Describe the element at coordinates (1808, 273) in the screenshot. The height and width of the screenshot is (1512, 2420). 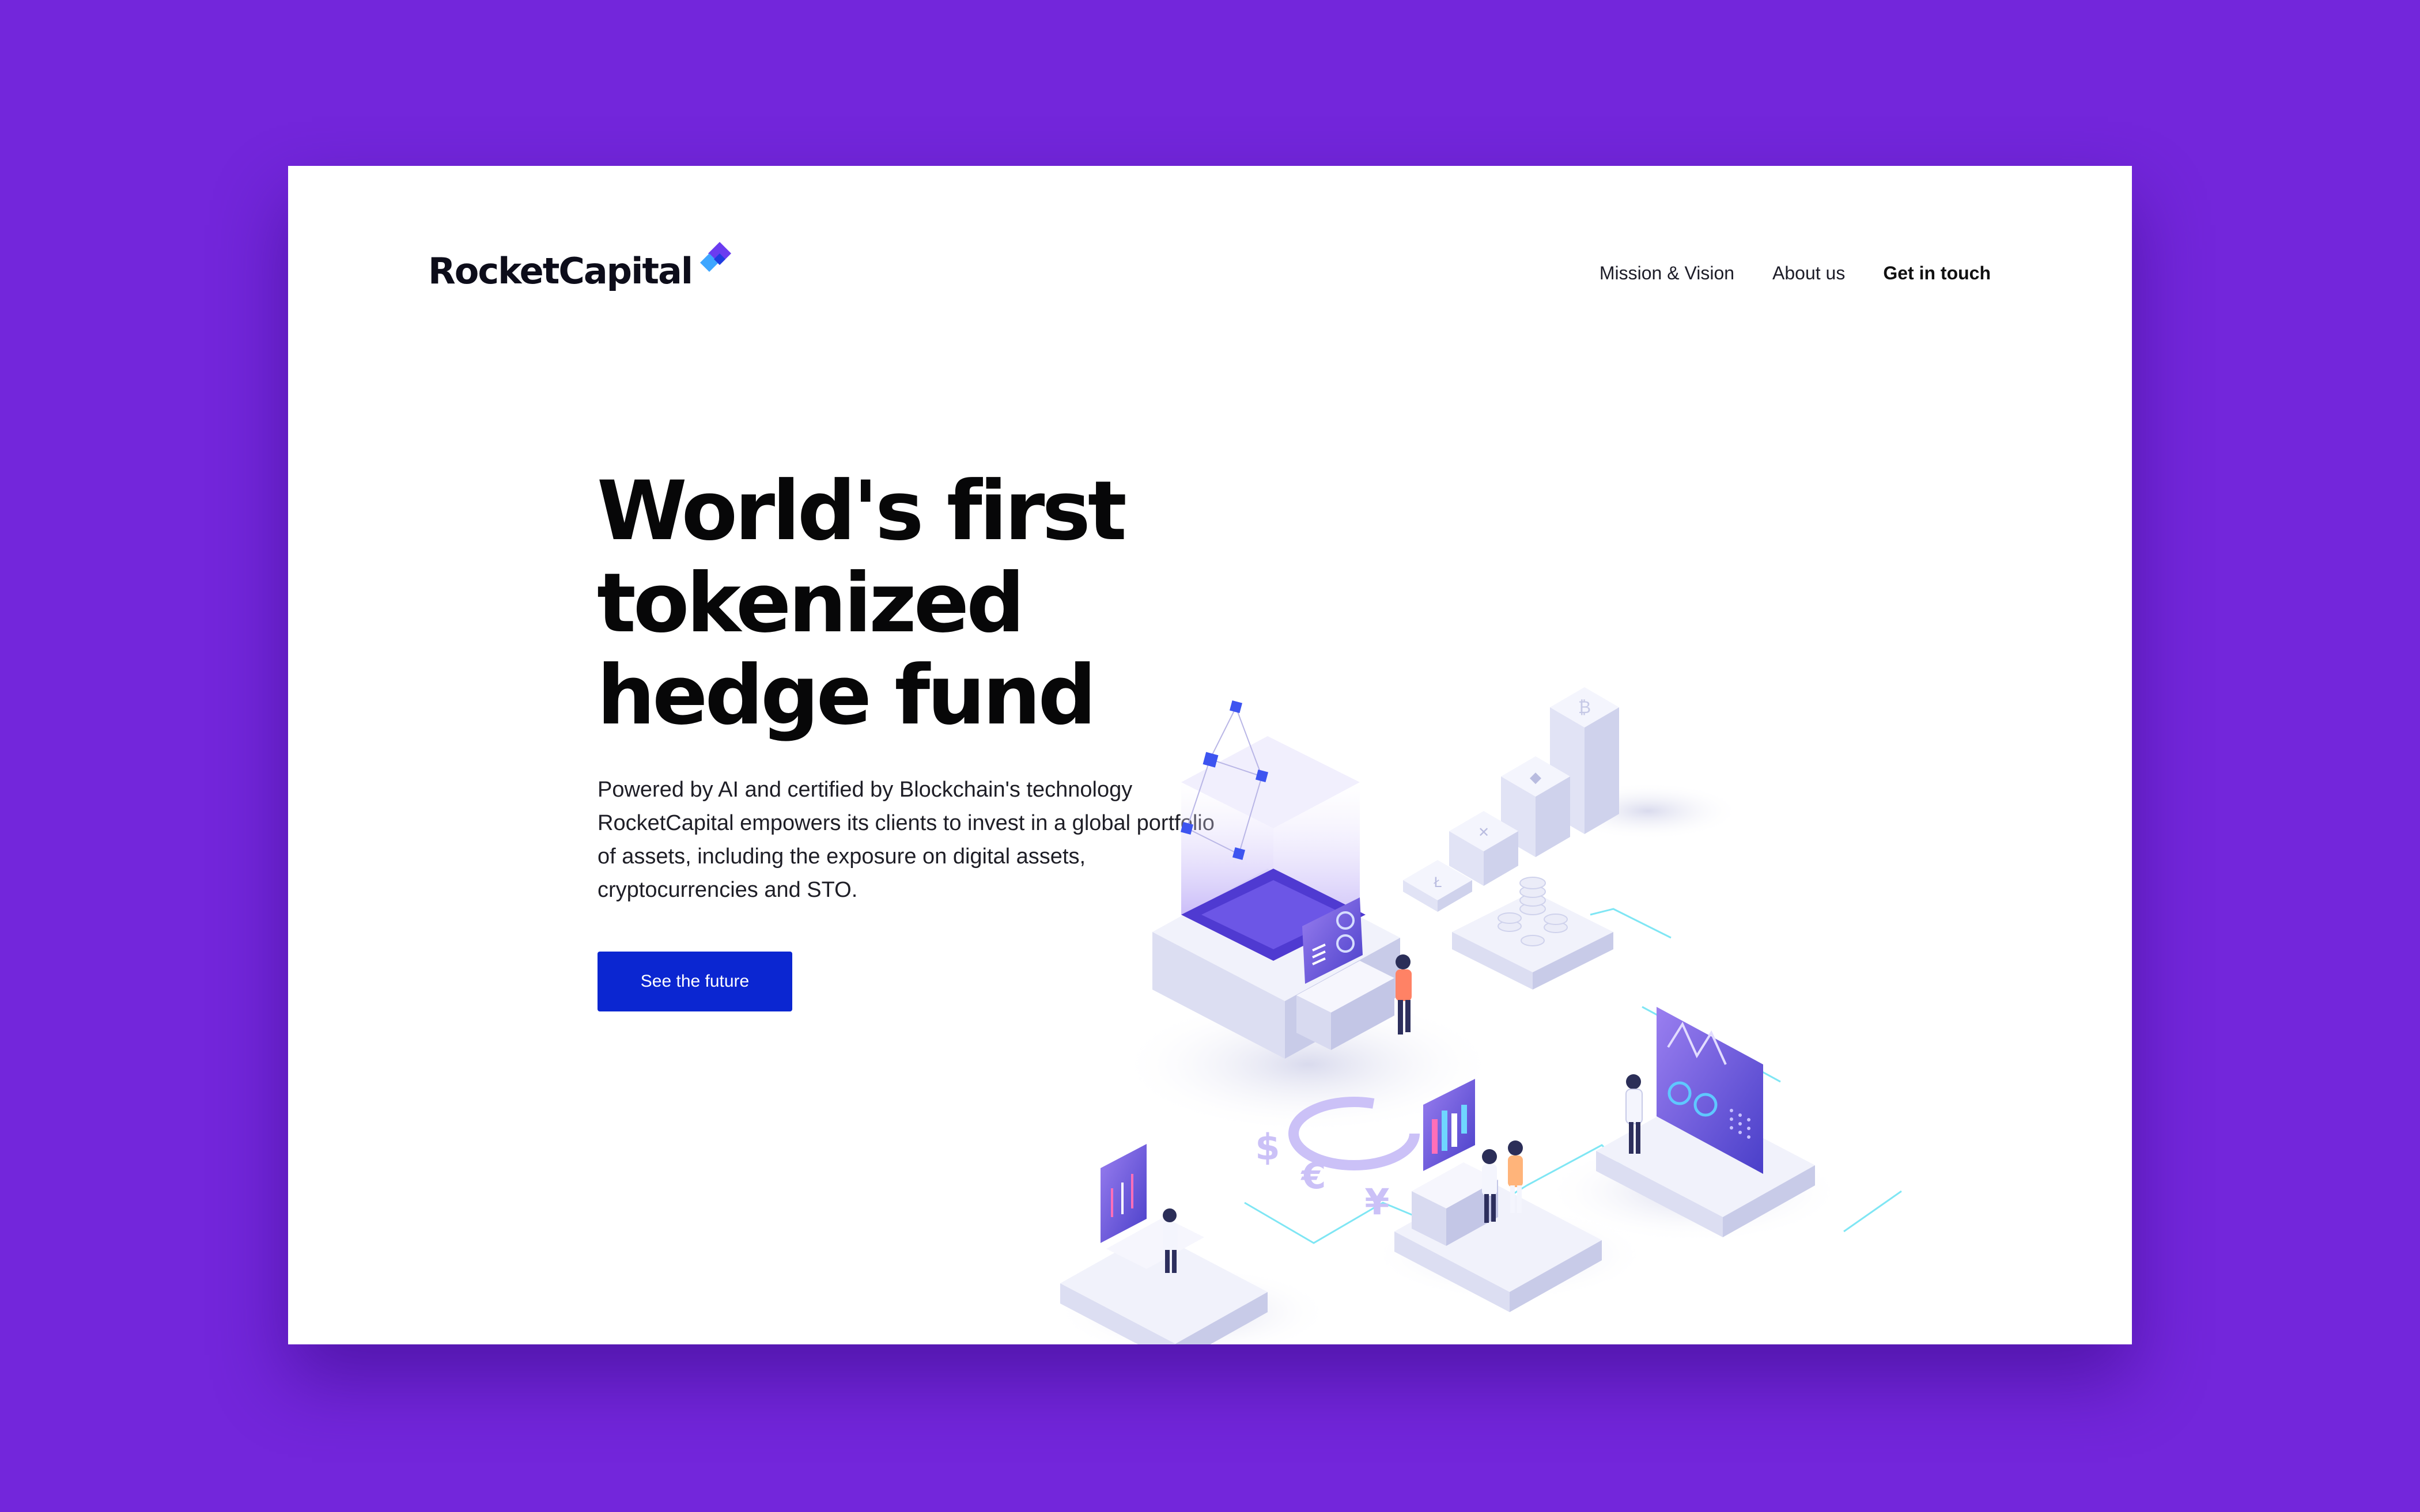
I see `nav-about-us: About us` at that location.